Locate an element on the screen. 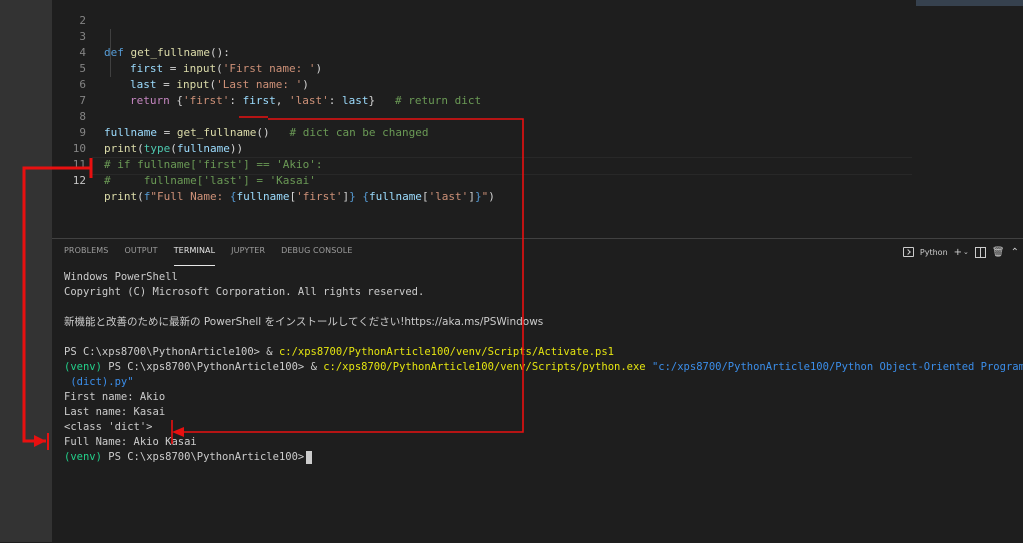  tab-output: OUTPUT is located at coordinates (140, 256).